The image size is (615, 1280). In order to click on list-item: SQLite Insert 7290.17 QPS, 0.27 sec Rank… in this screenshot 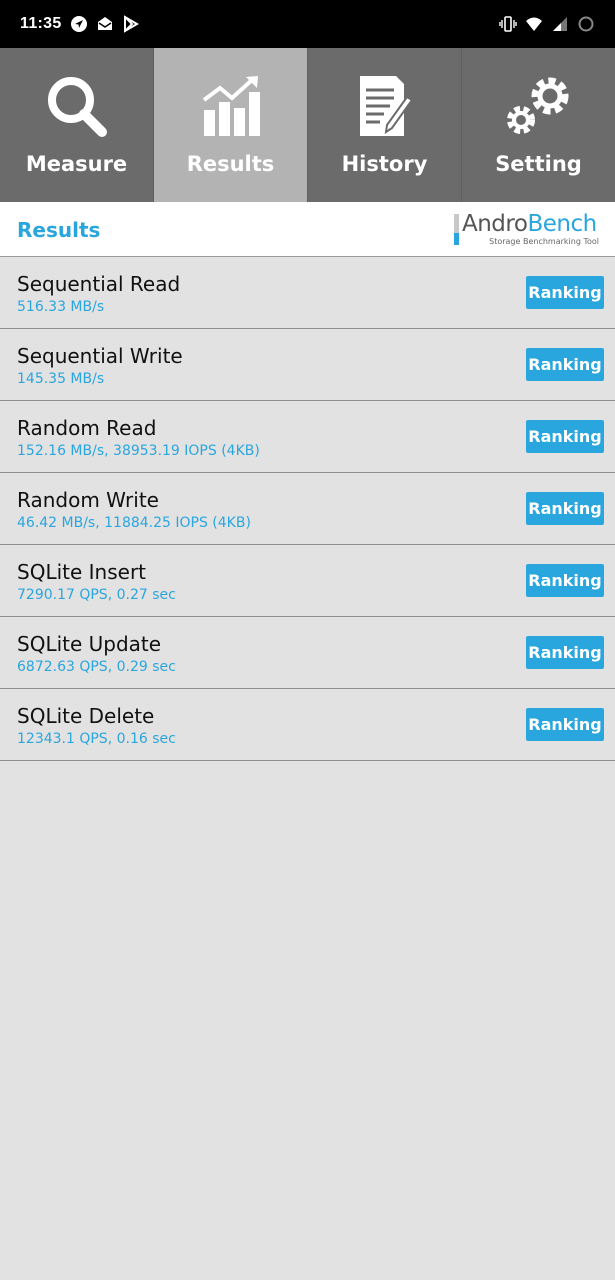, I will do `click(307, 581)`.